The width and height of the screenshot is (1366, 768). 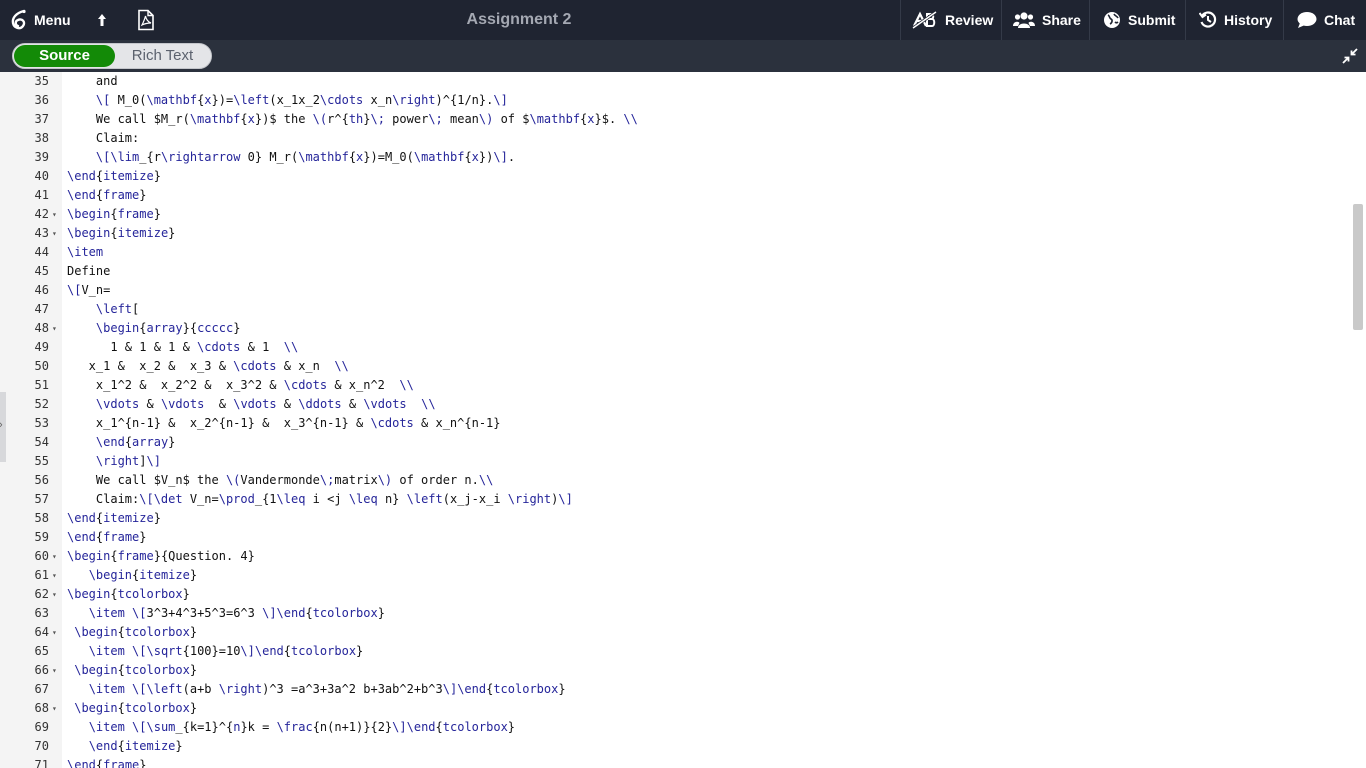 I want to click on chat-label: Chat, so click(x=1340, y=20).